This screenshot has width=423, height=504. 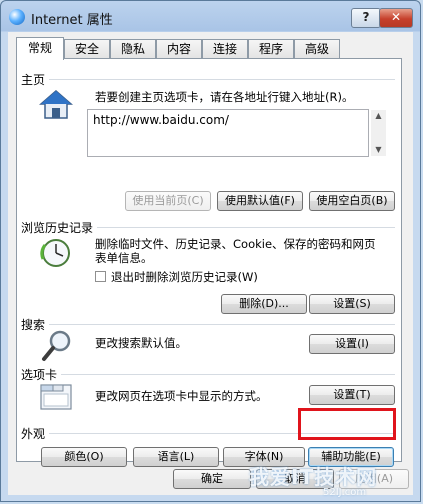 I want to click on help-button: ?, so click(x=366, y=18).